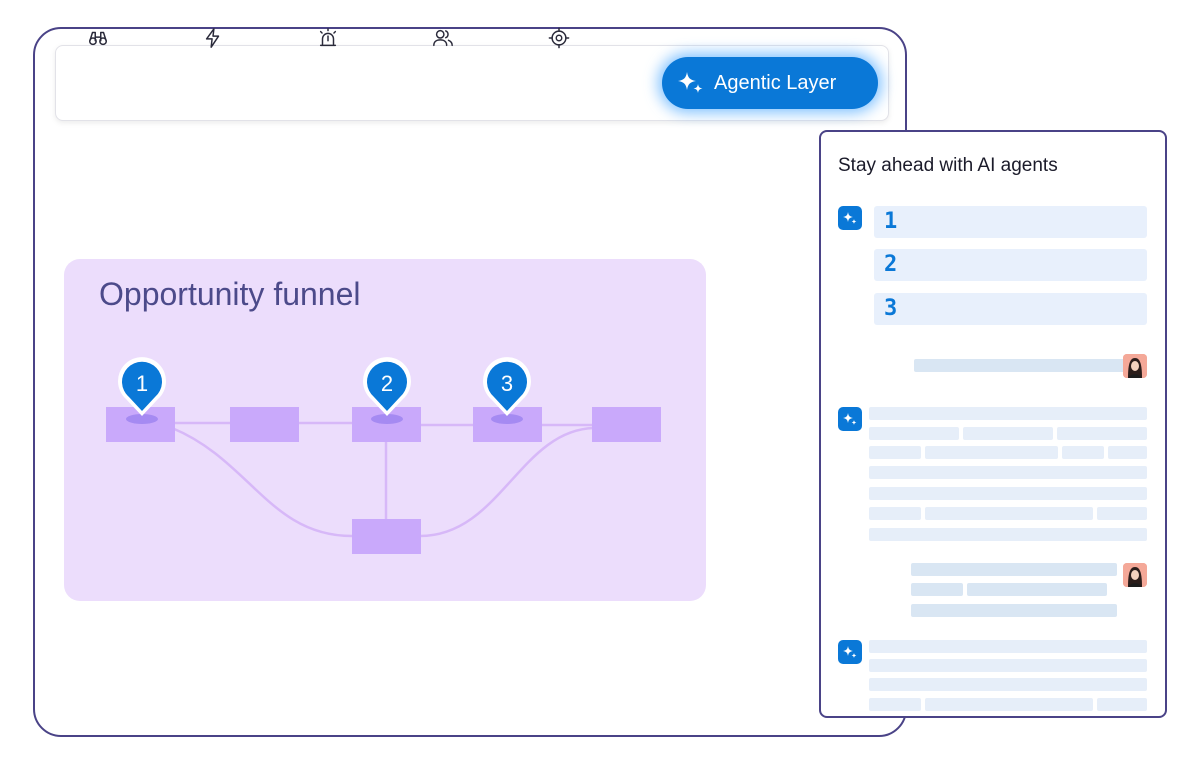 This screenshot has width=1201, height=772. Describe the element at coordinates (142, 383) in the screenshot. I see `pin-label: 1` at that location.